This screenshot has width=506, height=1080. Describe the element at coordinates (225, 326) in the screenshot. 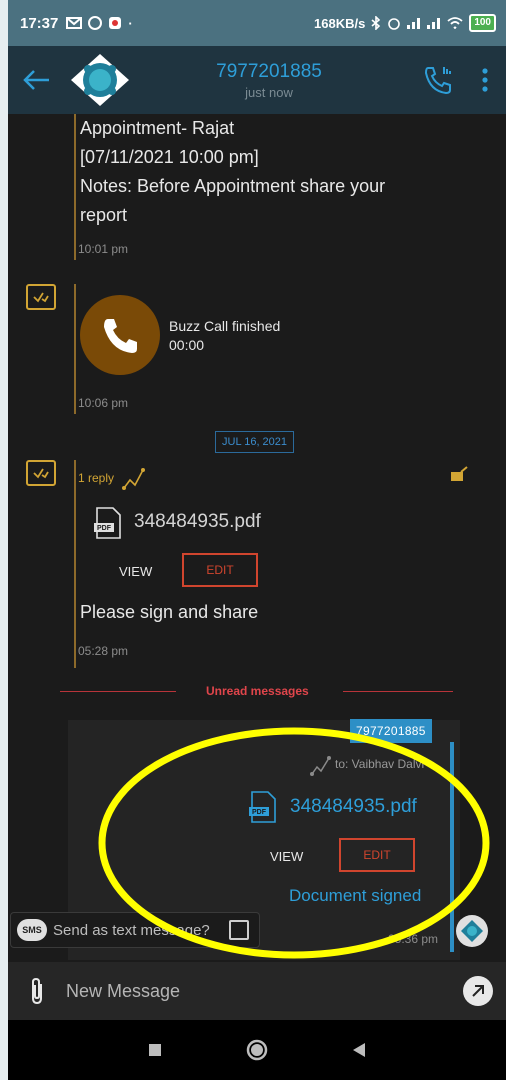

I see `call-status-text: Buzz Call finished` at that location.